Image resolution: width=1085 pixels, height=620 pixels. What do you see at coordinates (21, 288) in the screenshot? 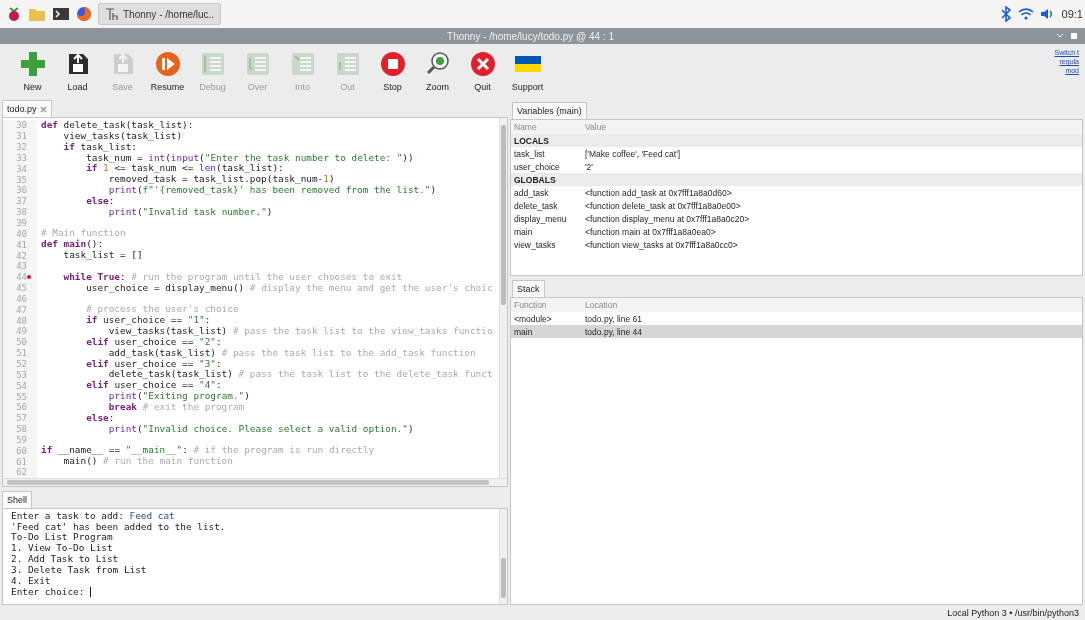
I see `line-number: 45` at bounding box center [21, 288].